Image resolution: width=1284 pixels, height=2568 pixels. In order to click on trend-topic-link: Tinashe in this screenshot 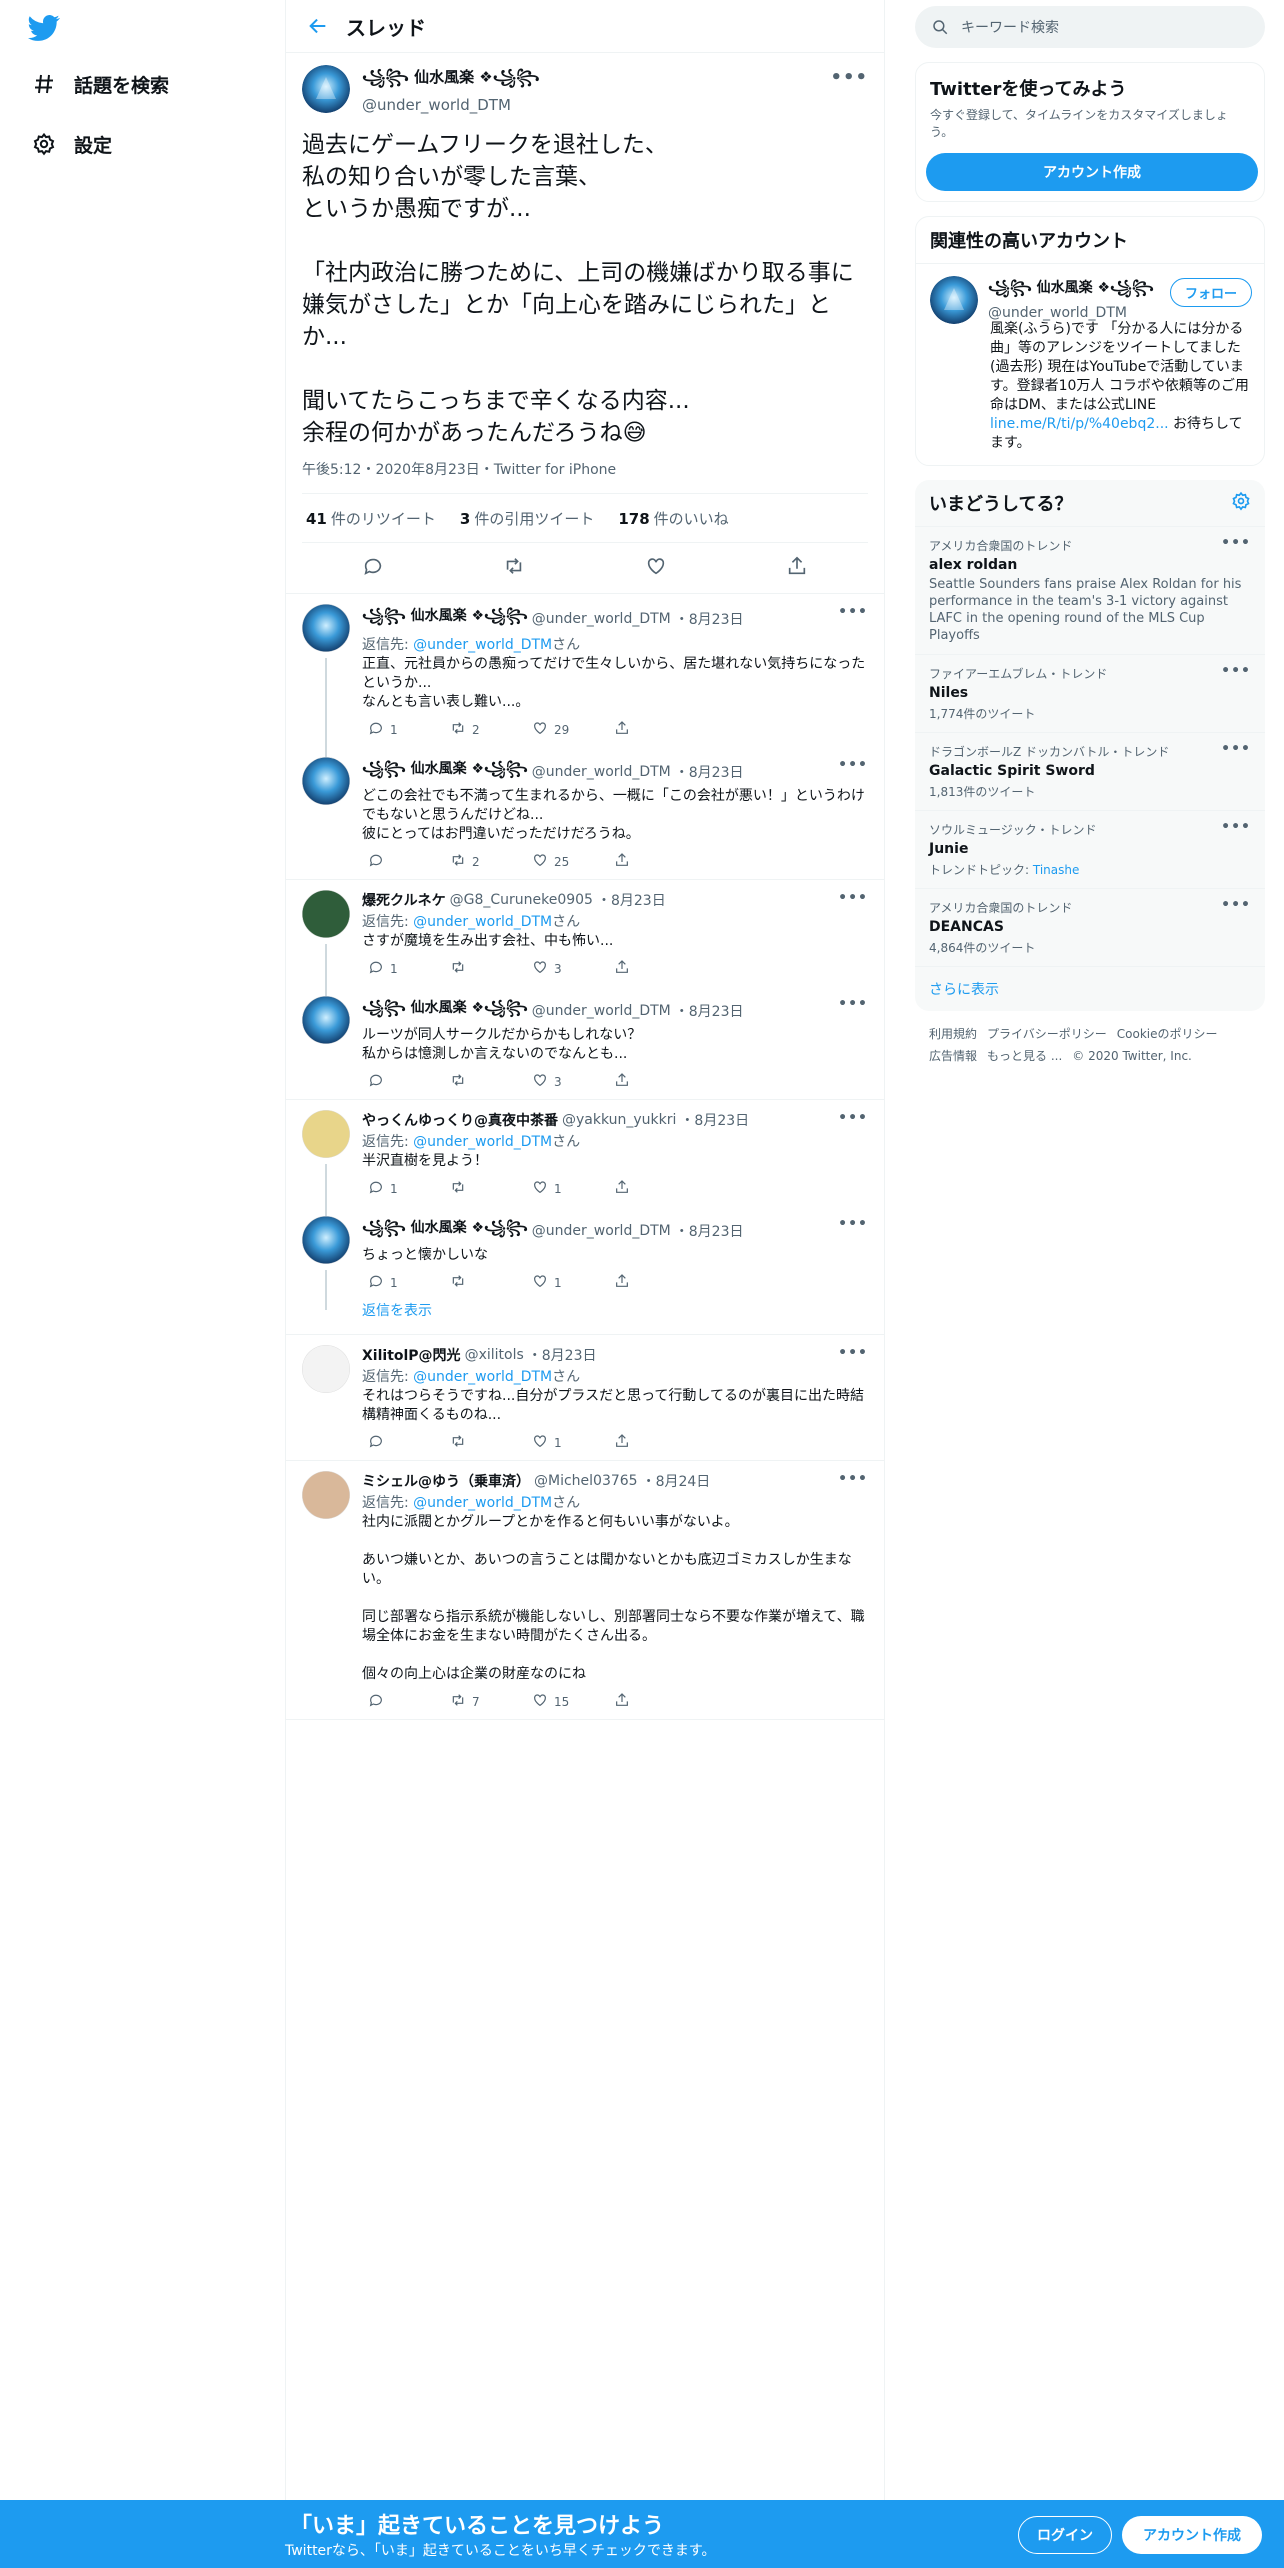, I will do `click(1056, 870)`.